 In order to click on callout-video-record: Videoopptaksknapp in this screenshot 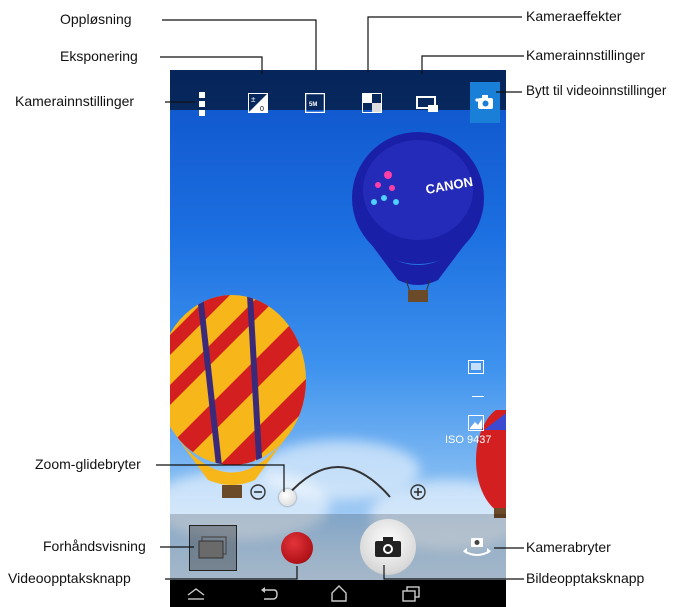, I will do `click(69, 578)`.